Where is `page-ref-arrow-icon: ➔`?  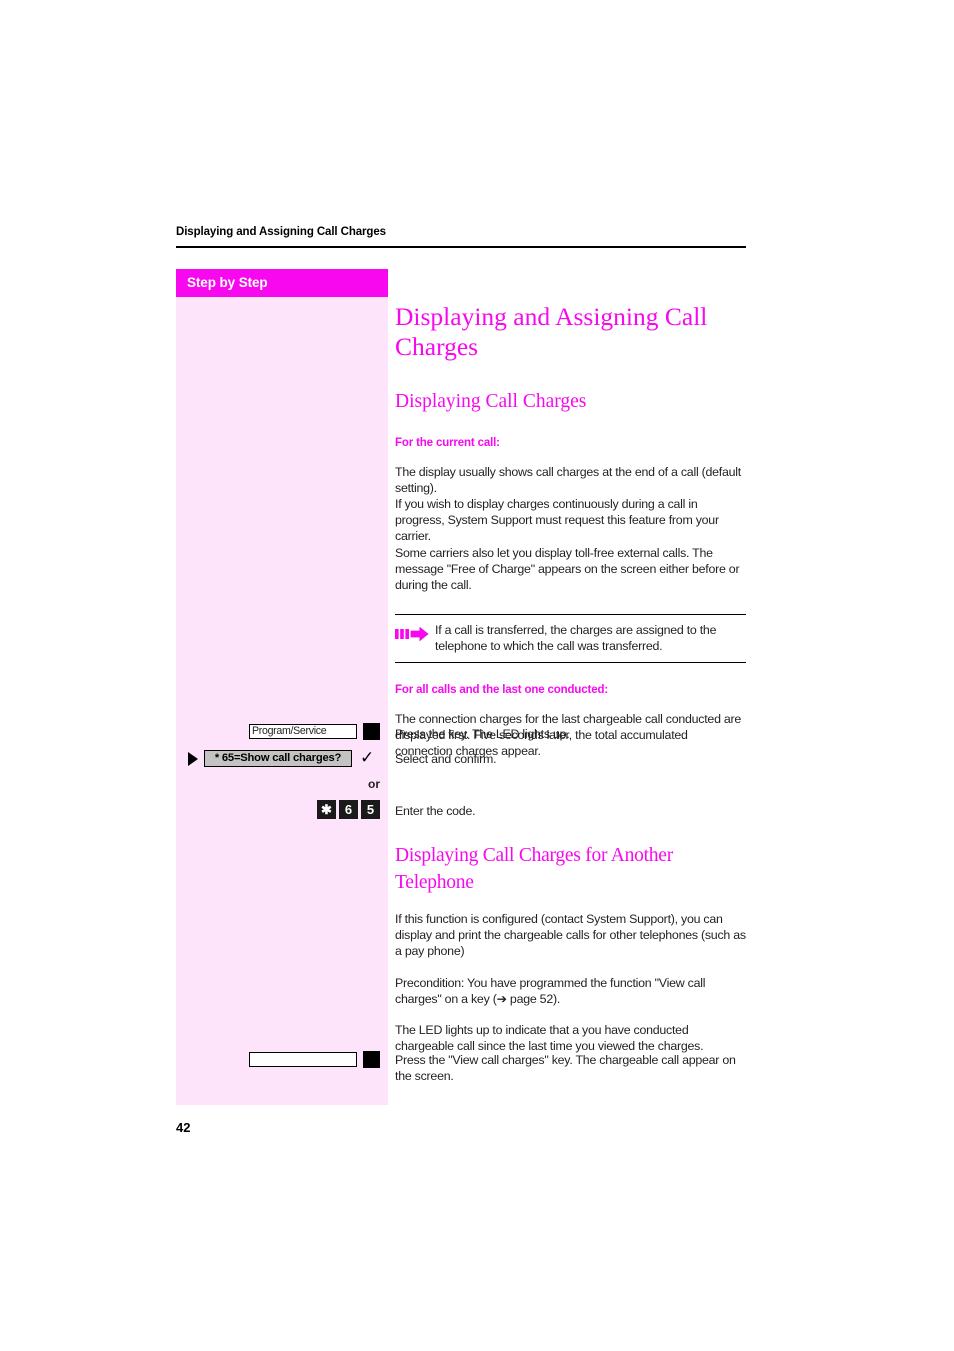 page-ref-arrow-icon: ➔ is located at coordinates (501, 998).